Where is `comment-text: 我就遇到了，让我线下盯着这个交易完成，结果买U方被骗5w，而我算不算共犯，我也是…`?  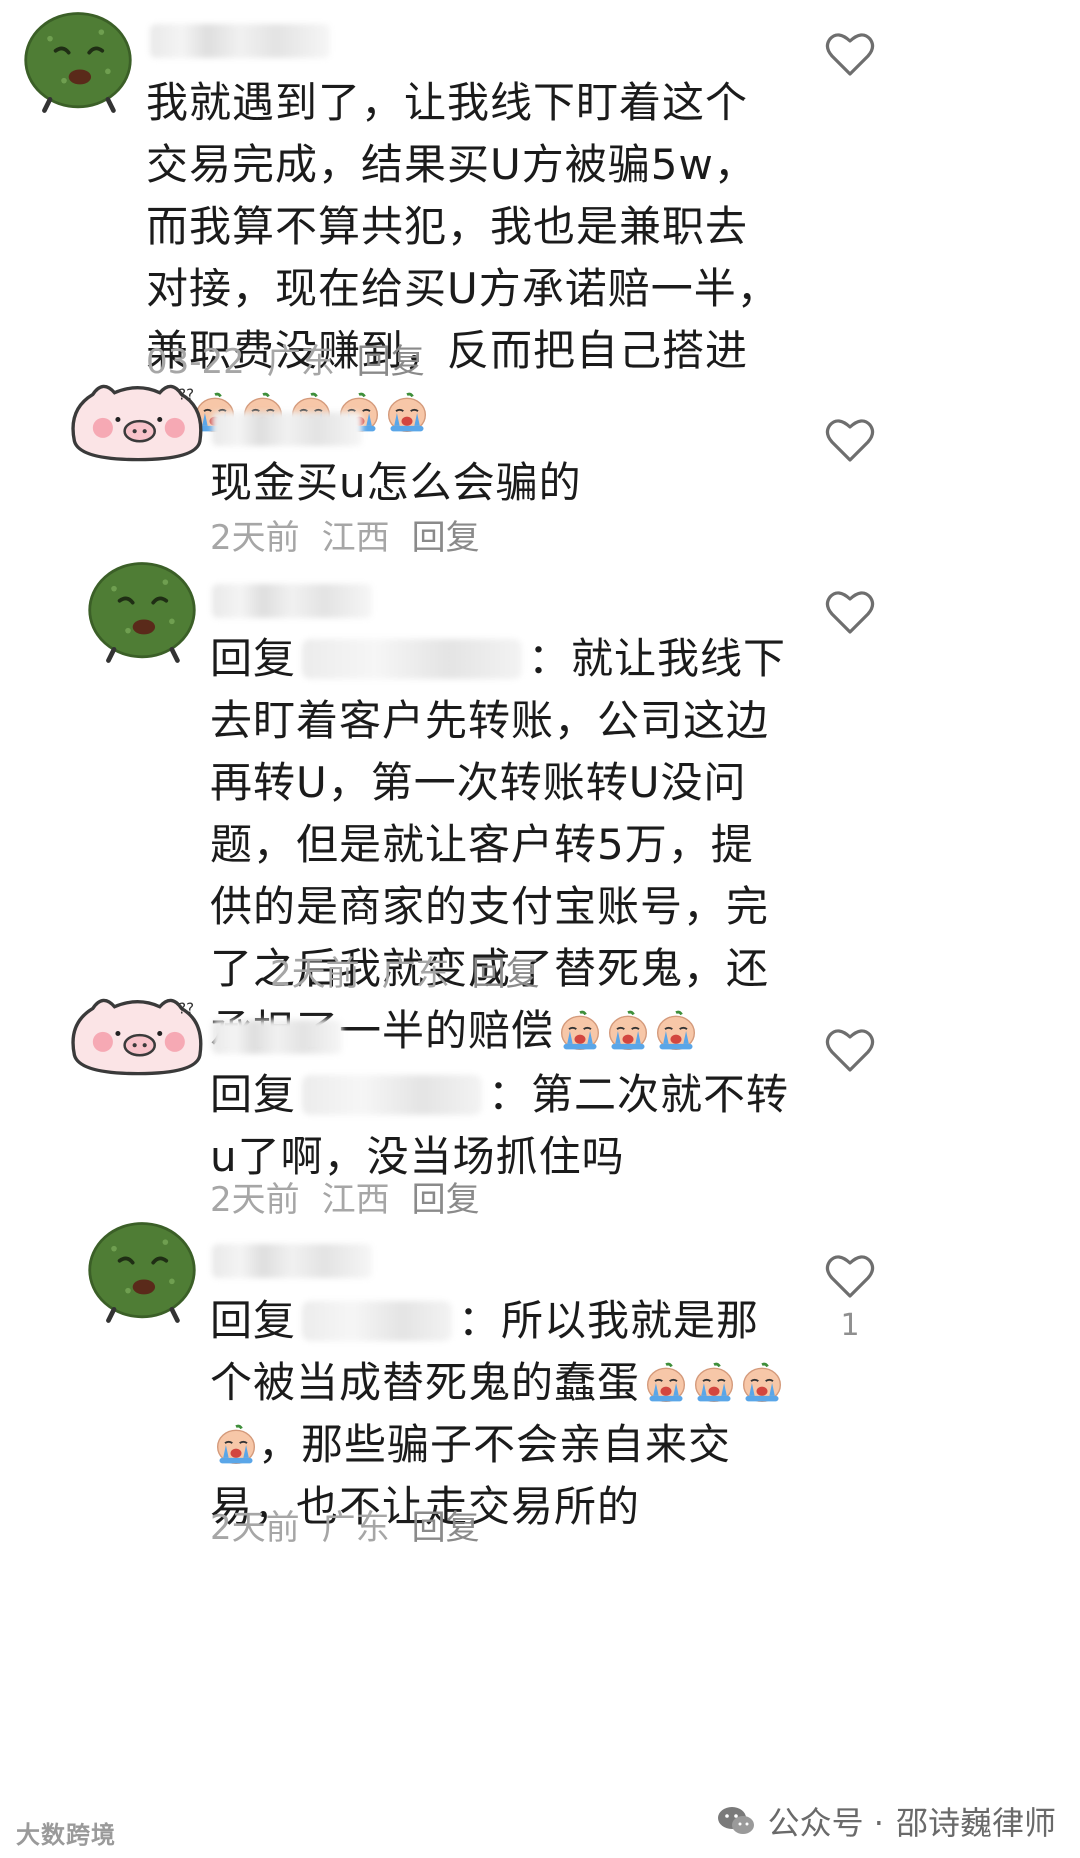
comment-text: 我就遇到了，让我线下盯着这个交易完成，结果买U方被骗5w，而我算不算共犯，我也是… is located at coordinates (466, 258).